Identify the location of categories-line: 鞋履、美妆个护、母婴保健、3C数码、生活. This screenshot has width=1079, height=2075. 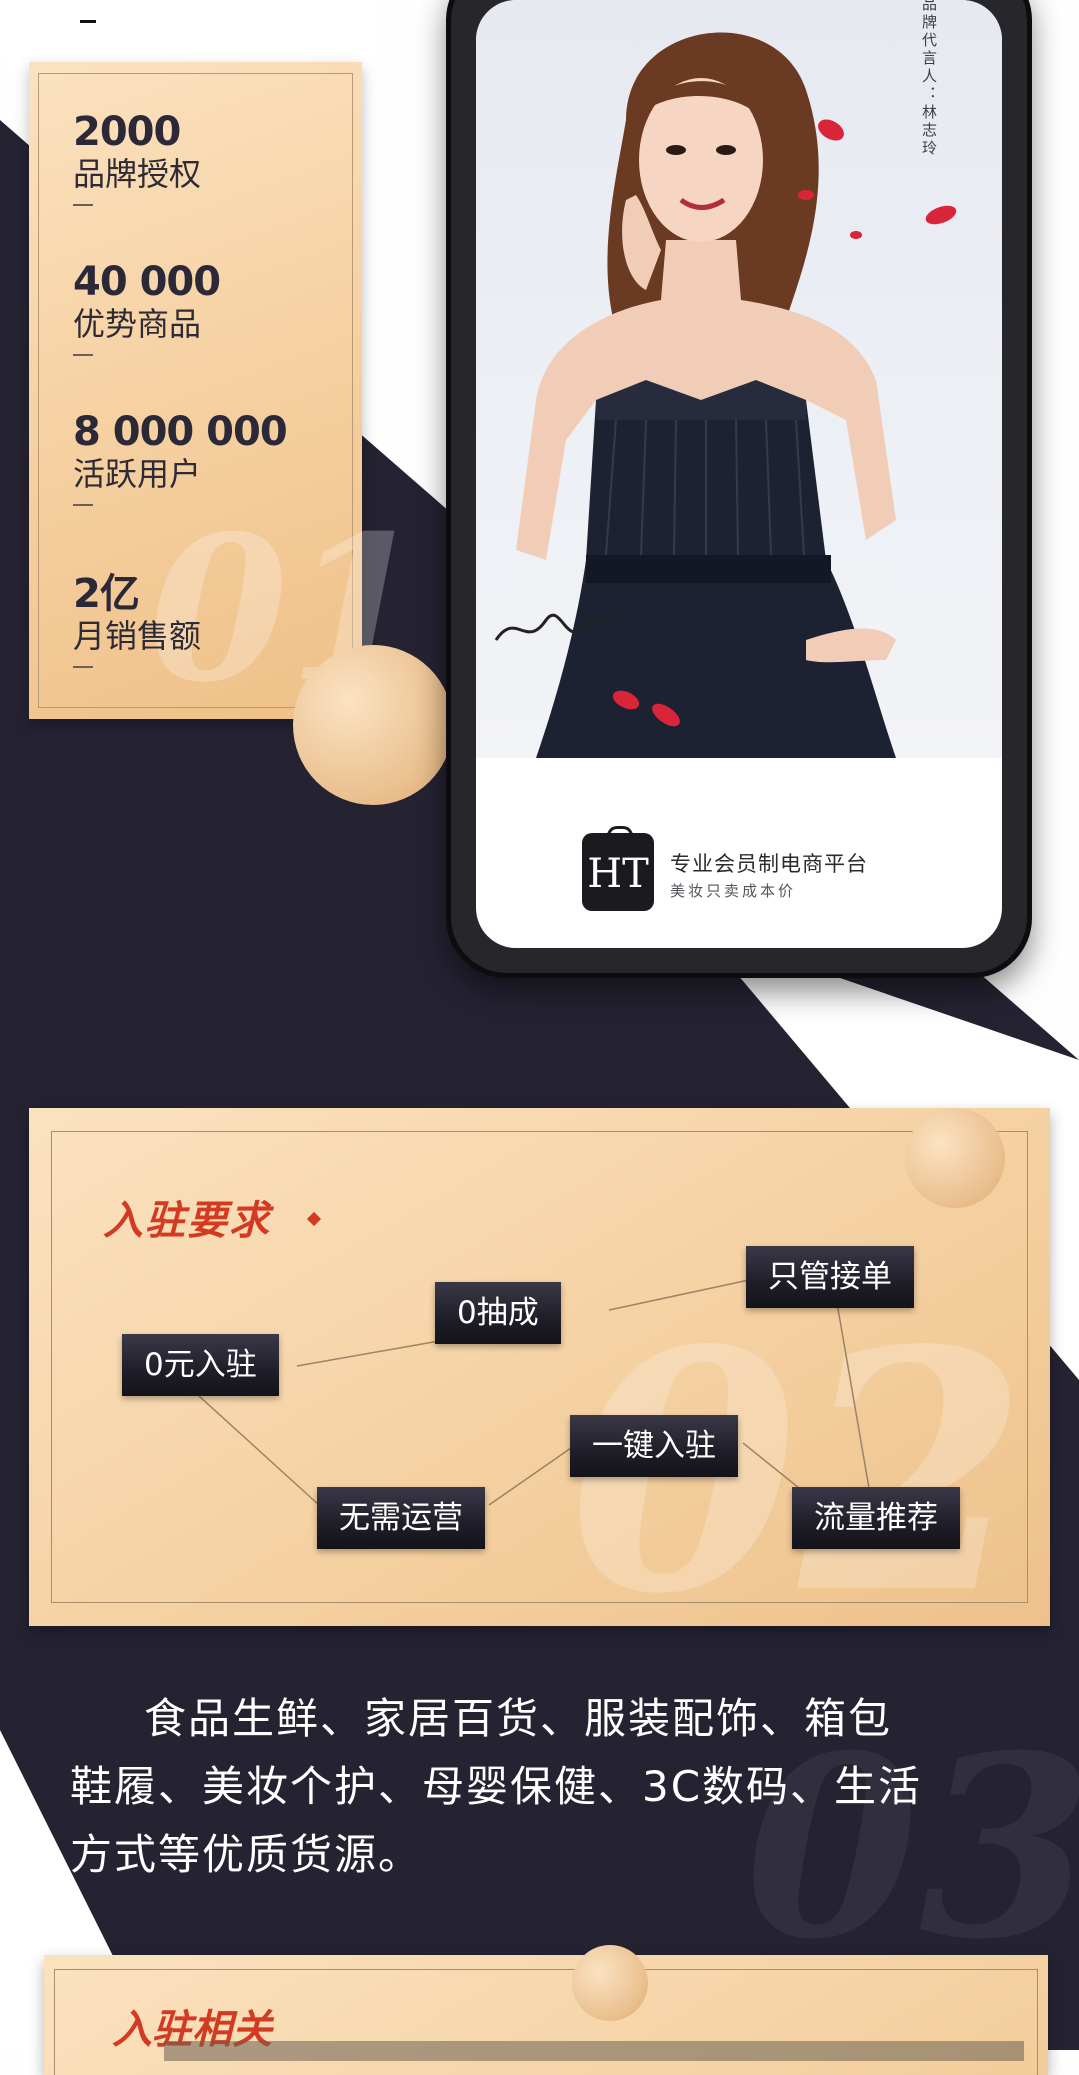
(496, 1786).